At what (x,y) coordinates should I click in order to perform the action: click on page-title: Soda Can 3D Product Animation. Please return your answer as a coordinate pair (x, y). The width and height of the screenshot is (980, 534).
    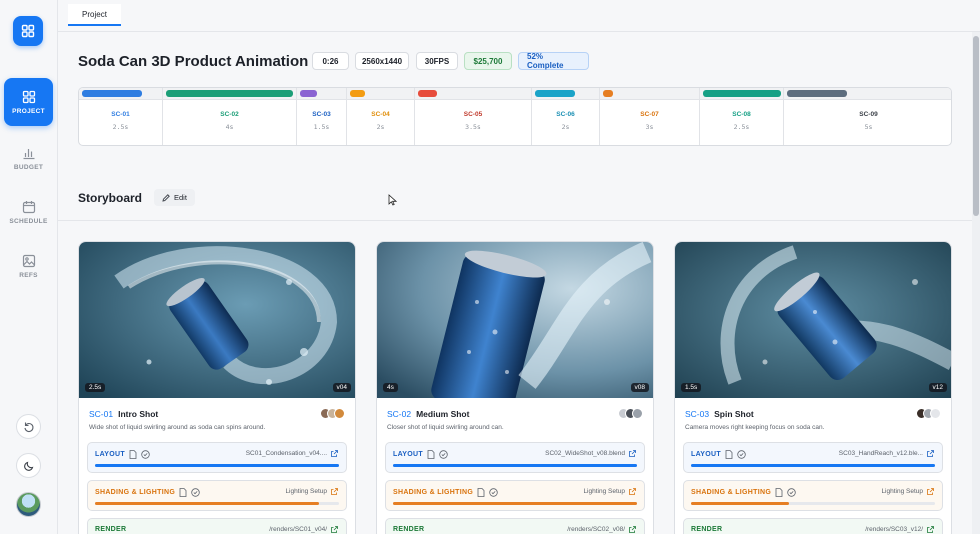
    Looking at the image, I should click on (193, 61).